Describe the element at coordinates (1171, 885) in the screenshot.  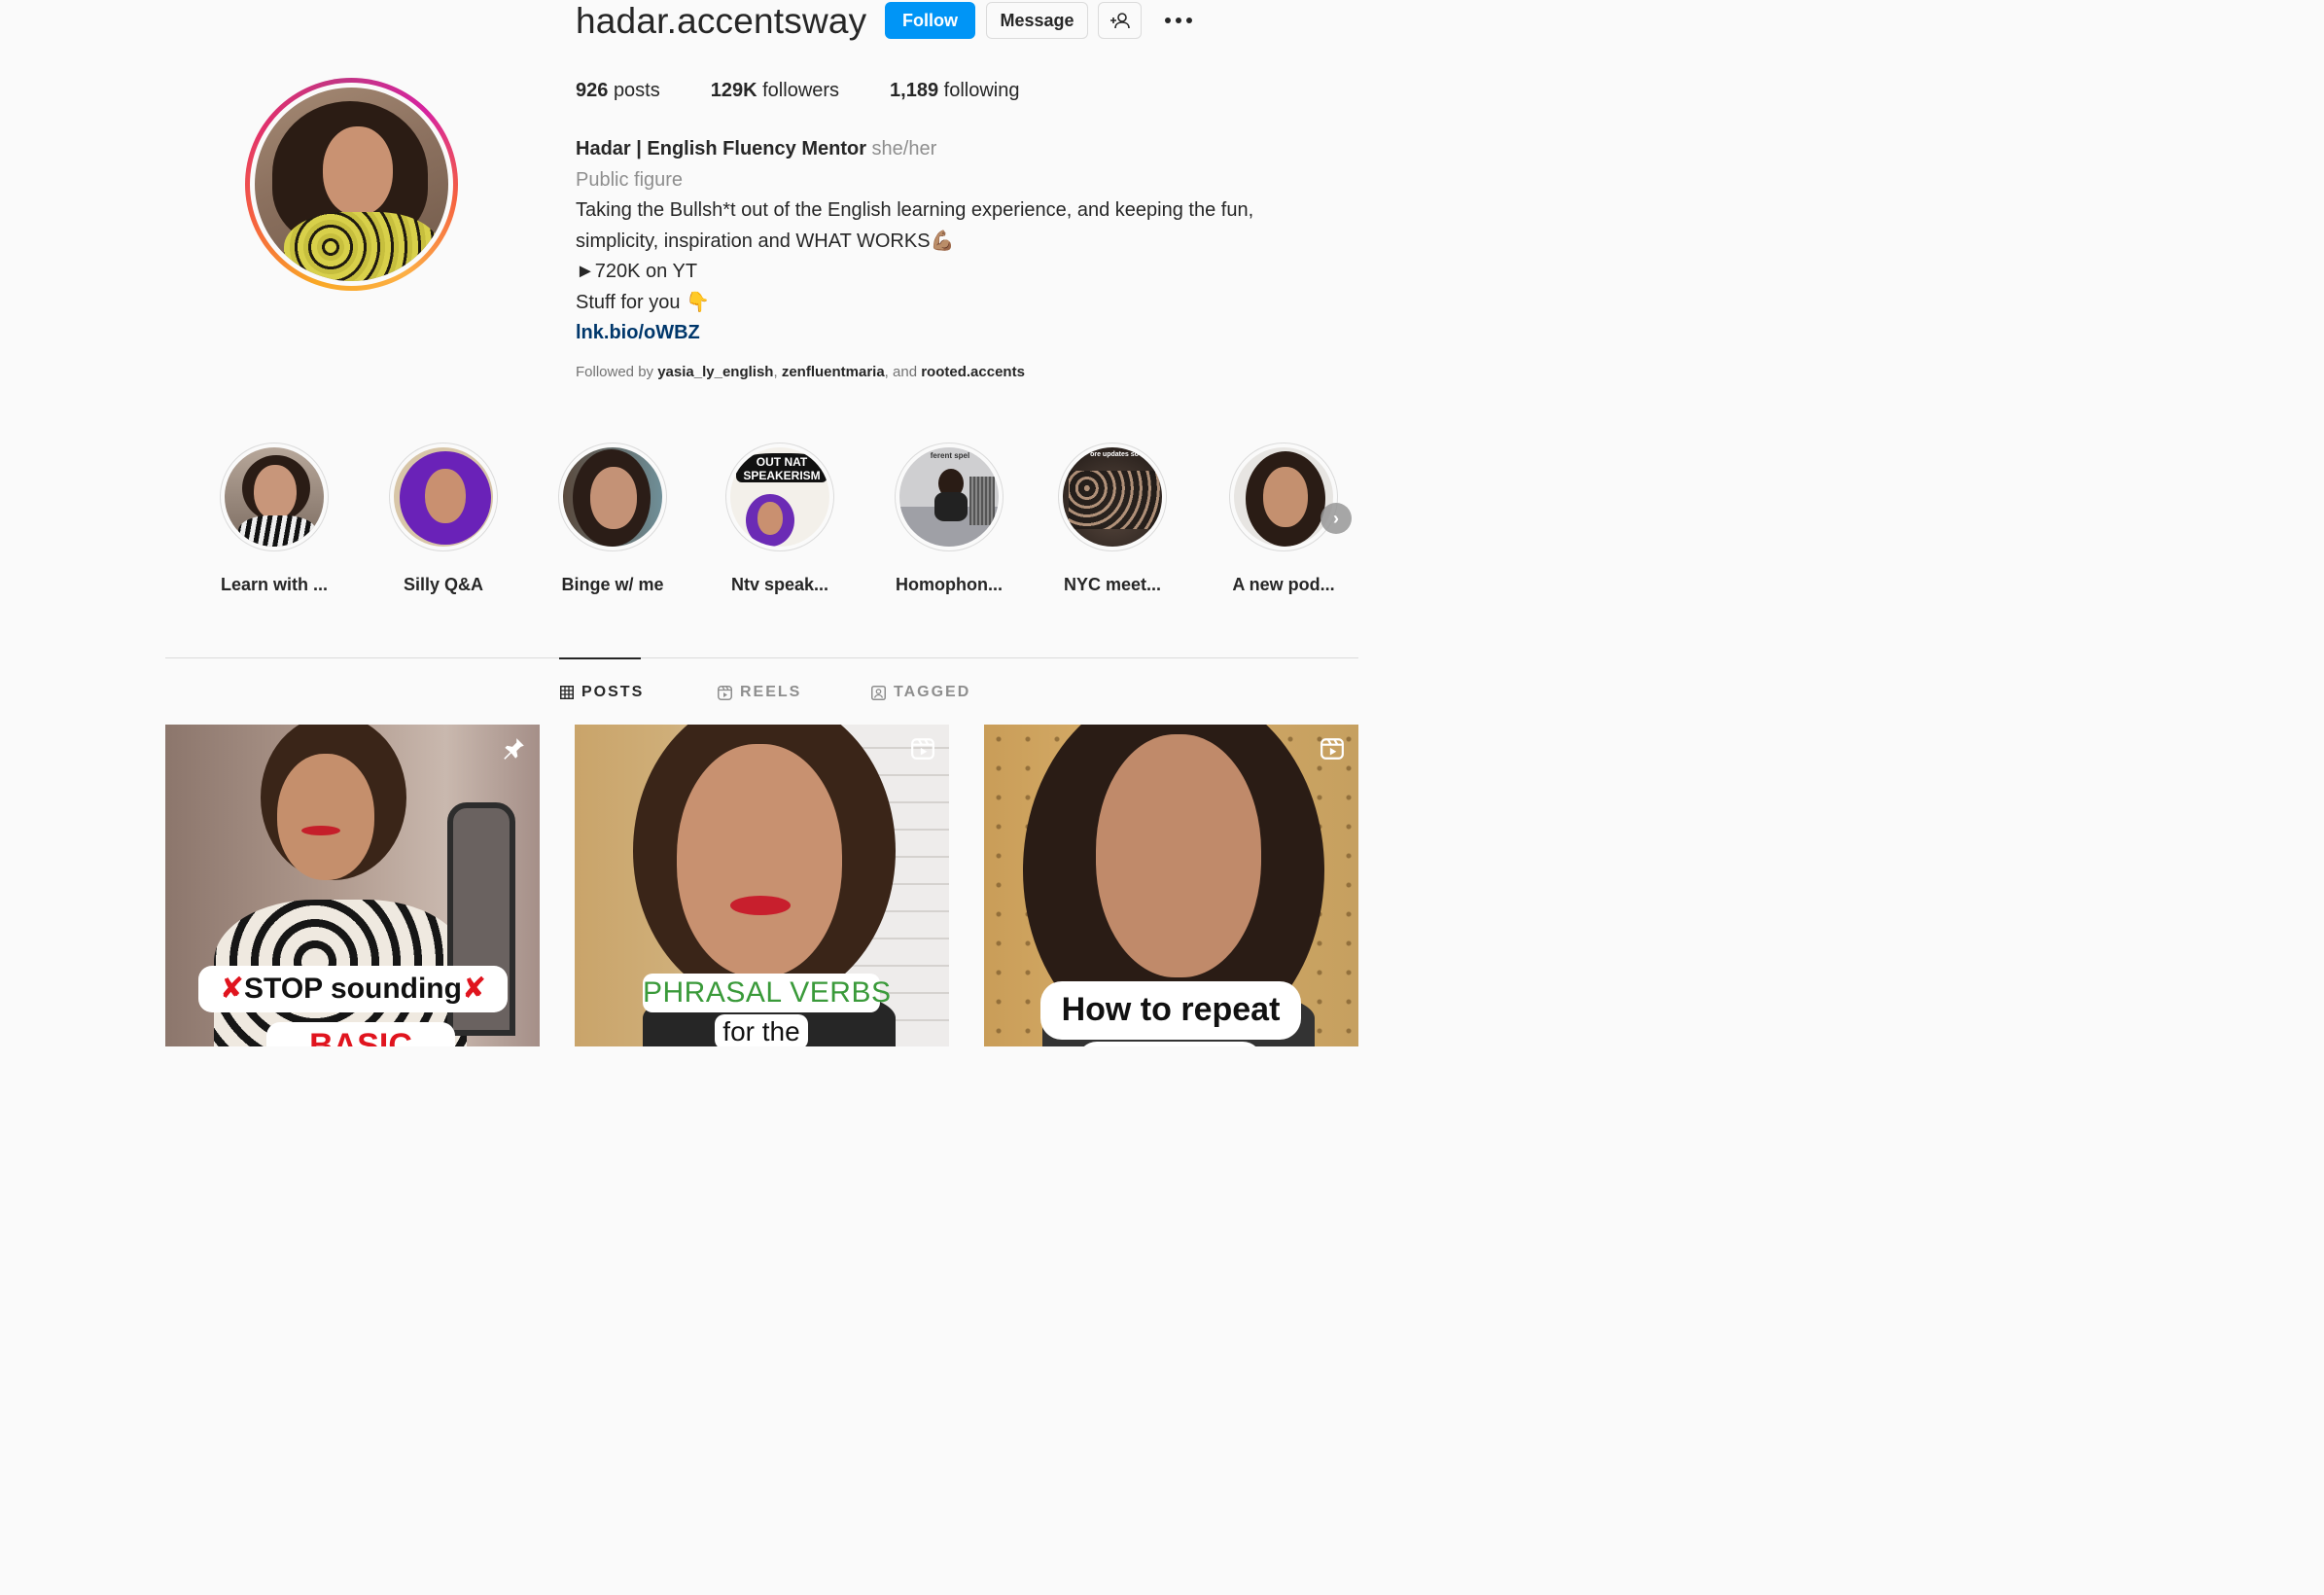
I see `post-tile: How to repeat yourself` at that location.